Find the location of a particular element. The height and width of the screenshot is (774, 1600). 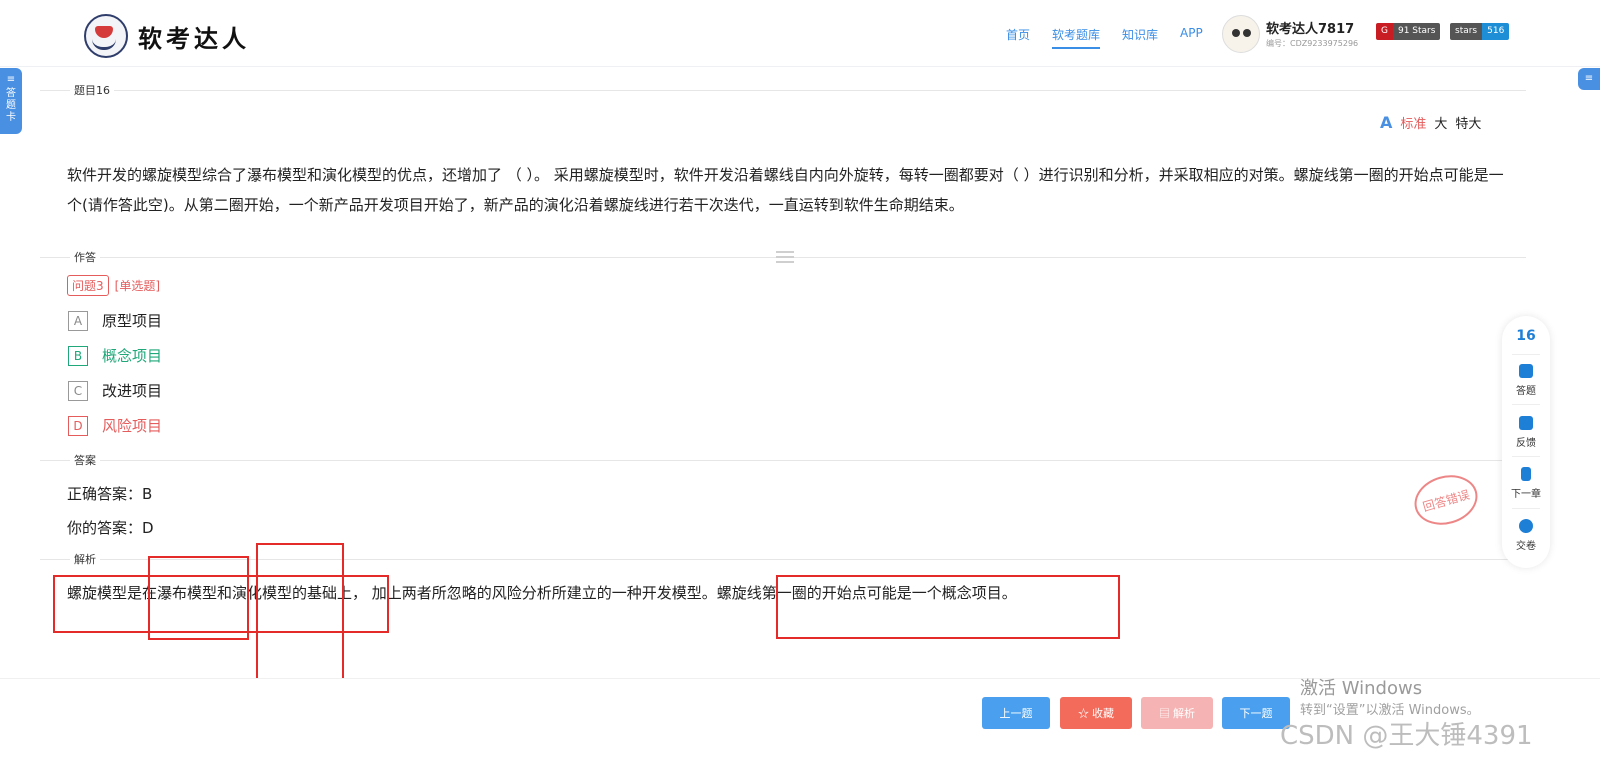

float-next-chapter-button: 下一章 is located at coordinates (1526, 483).